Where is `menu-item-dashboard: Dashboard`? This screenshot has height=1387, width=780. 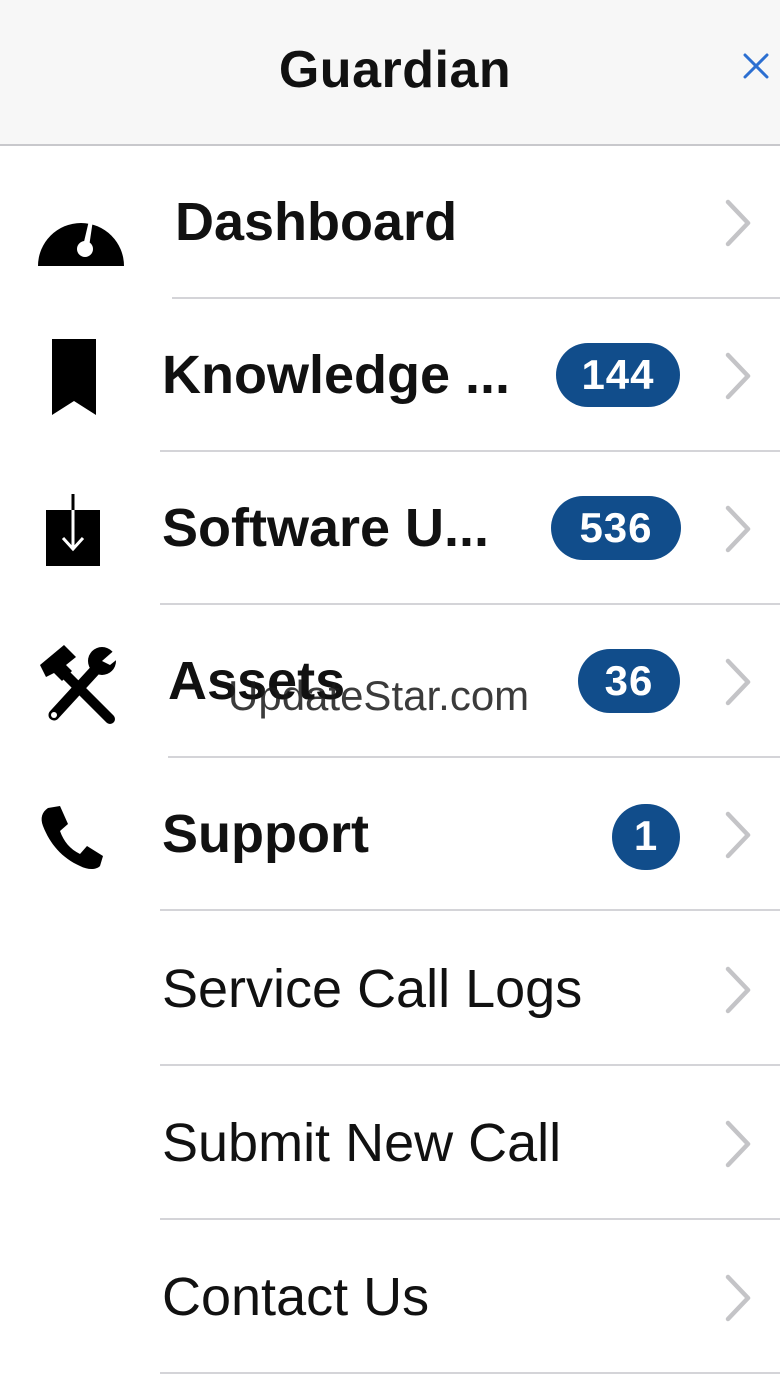 menu-item-dashboard: Dashboard is located at coordinates (390, 222).